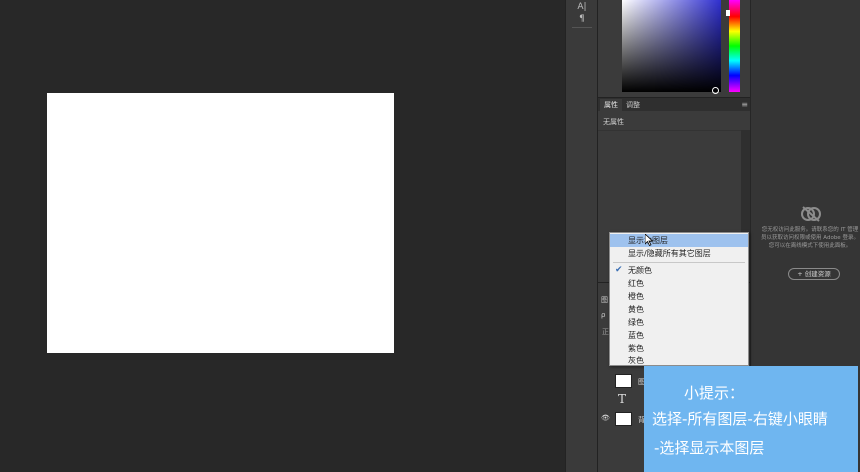 The image size is (860, 472). I want to click on create-library-button: + 创建资源, so click(814, 274).